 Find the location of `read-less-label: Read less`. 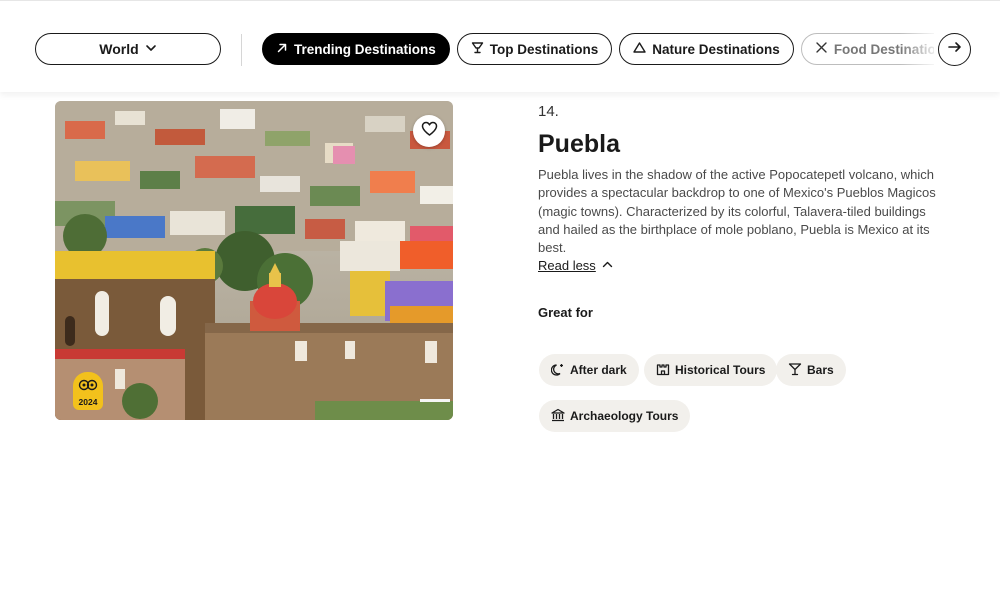

read-less-label: Read less is located at coordinates (567, 265).